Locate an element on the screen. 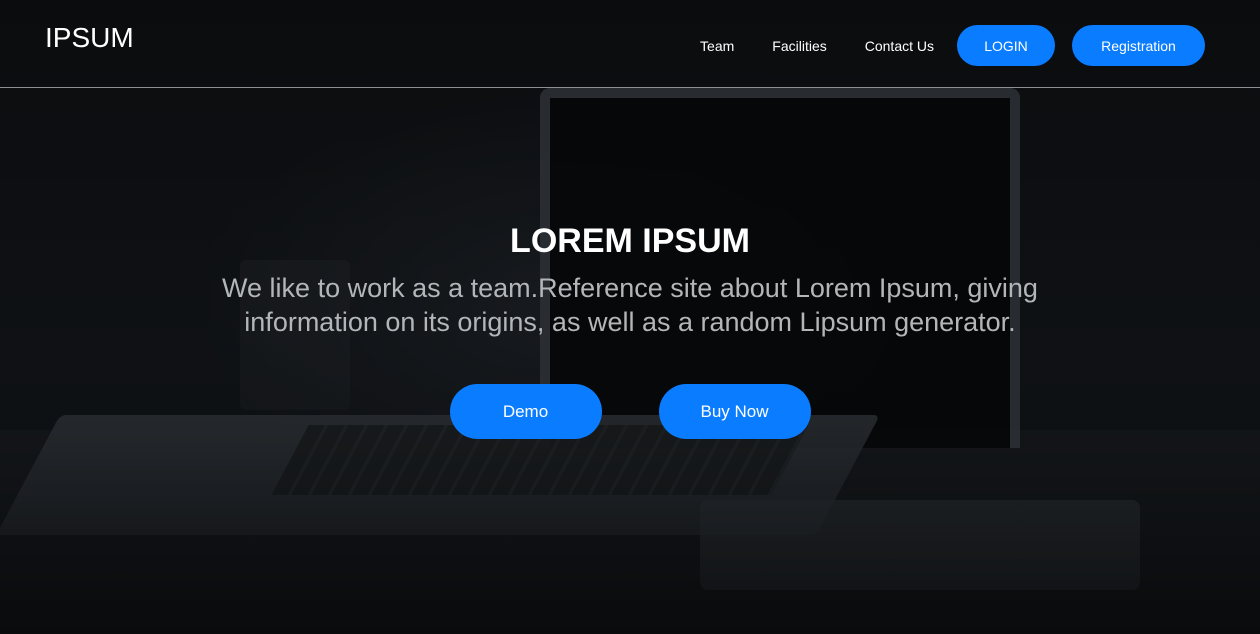 Image resolution: width=1260 pixels, height=634 pixels. hero-title: LOREM IPSUM is located at coordinates (630, 241).